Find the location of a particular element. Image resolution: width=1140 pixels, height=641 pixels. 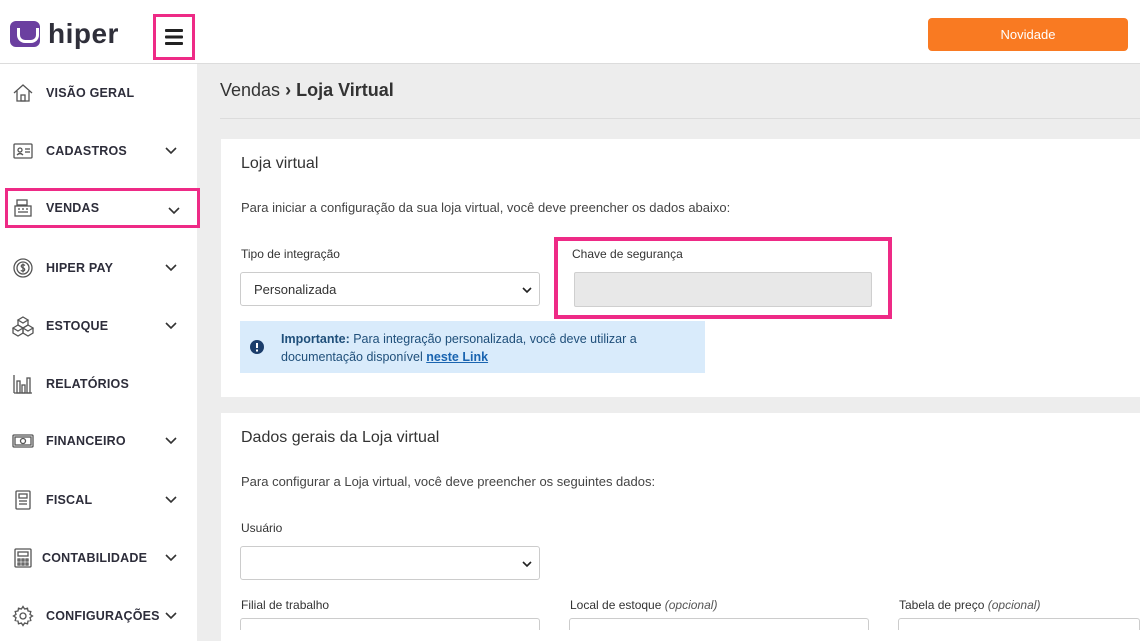

breadcrumb: Vendas › Loja Virtual is located at coordinates (307, 90).